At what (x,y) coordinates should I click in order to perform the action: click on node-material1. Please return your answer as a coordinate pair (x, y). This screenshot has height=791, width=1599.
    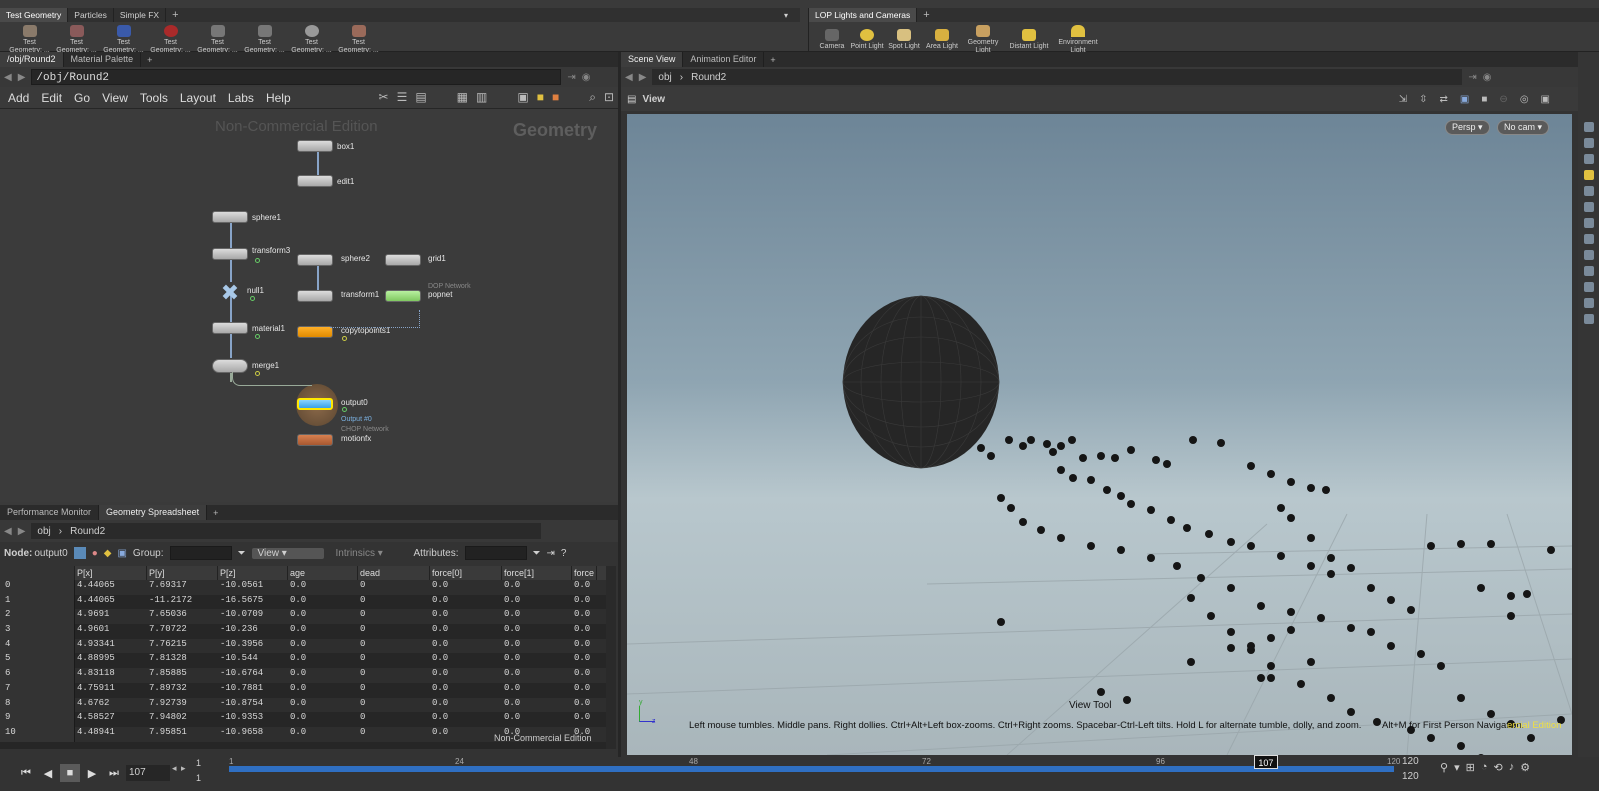
    Looking at the image, I should click on (230, 328).